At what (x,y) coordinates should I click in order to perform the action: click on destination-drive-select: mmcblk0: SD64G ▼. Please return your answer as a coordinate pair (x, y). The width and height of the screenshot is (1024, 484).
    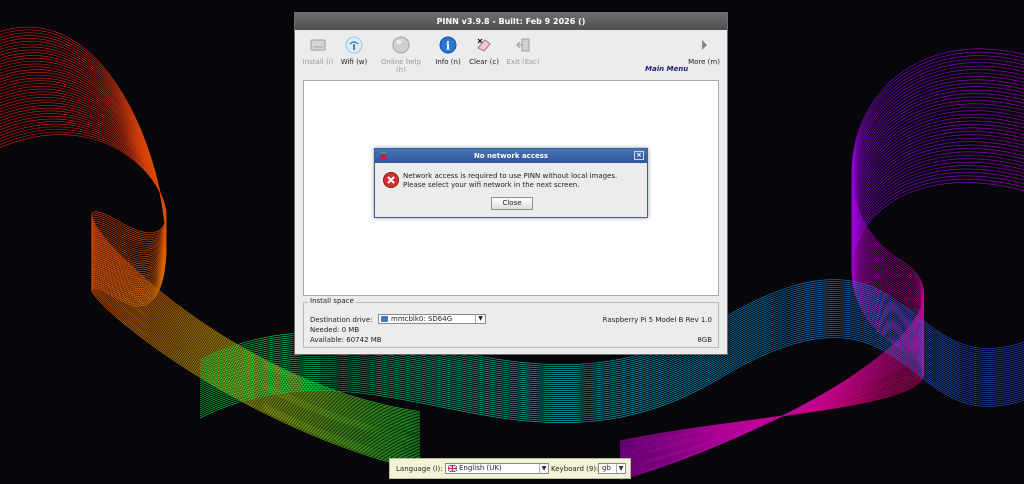
    Looking at the image, I should click on (432, 319).